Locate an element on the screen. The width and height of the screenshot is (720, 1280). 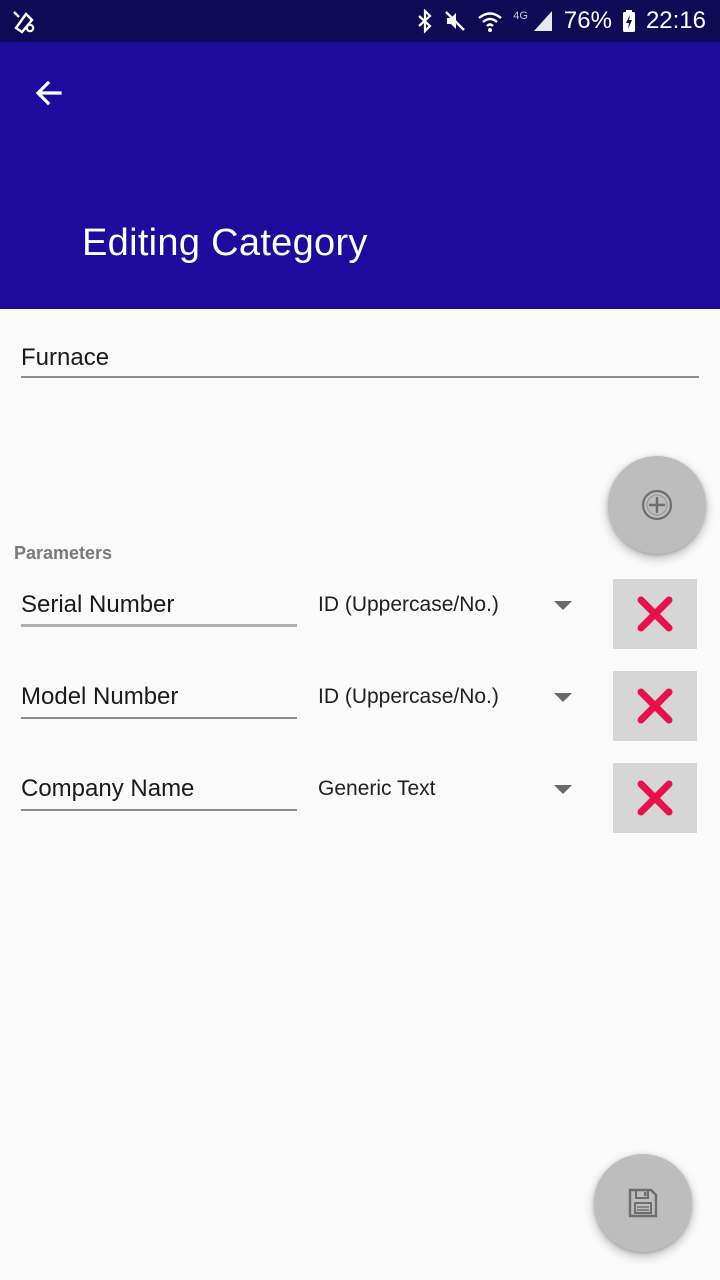
parameter-type-dropdown: Generic Text is located at coordinates (449, 791).